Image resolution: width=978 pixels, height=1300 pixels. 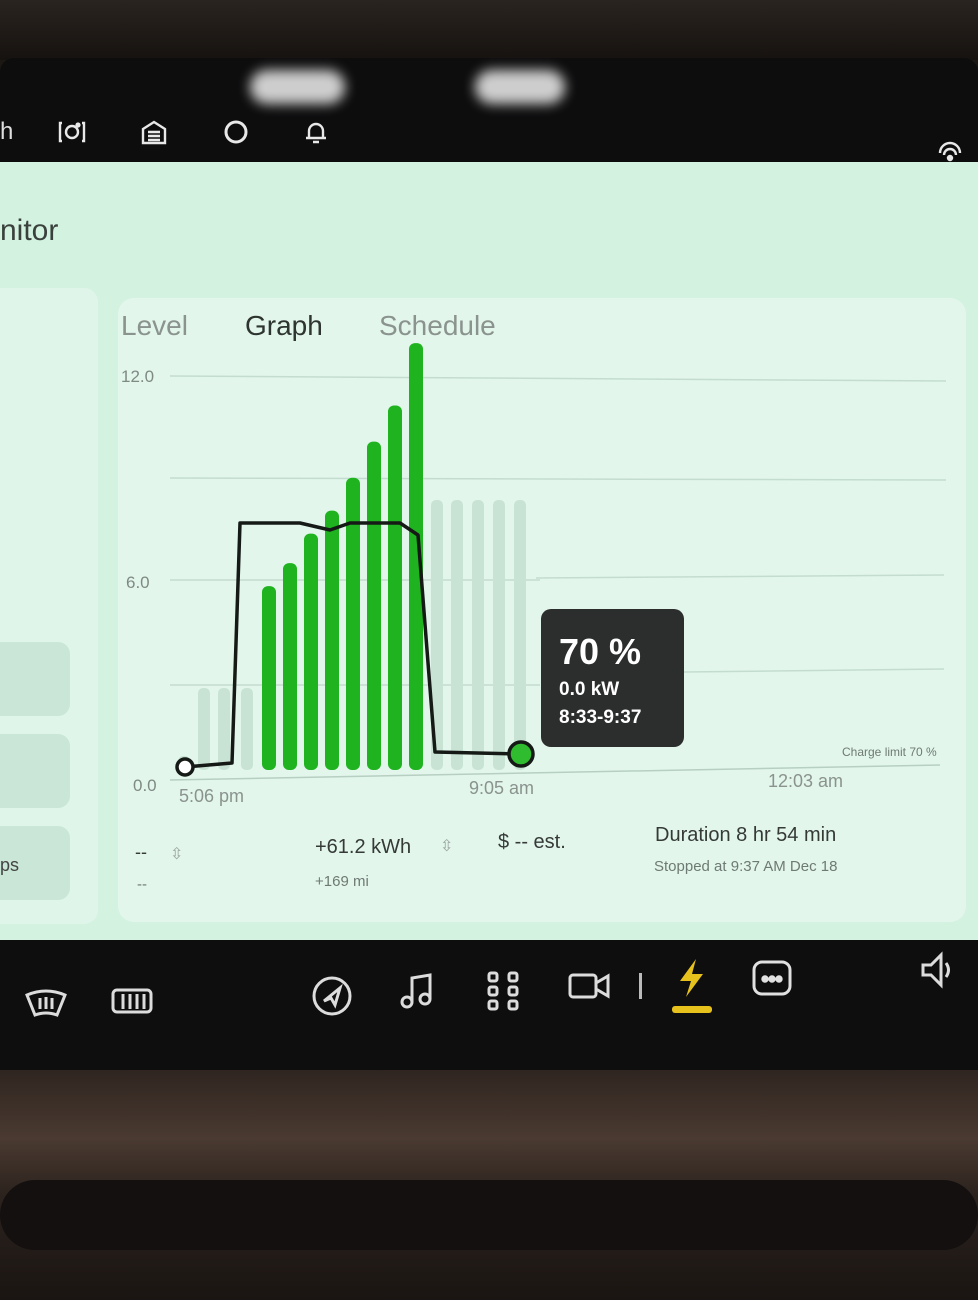 What do you see at coordinates (332, 996) in the screenshot?
I see `navigation-icon` at bounding box center [332, 996].